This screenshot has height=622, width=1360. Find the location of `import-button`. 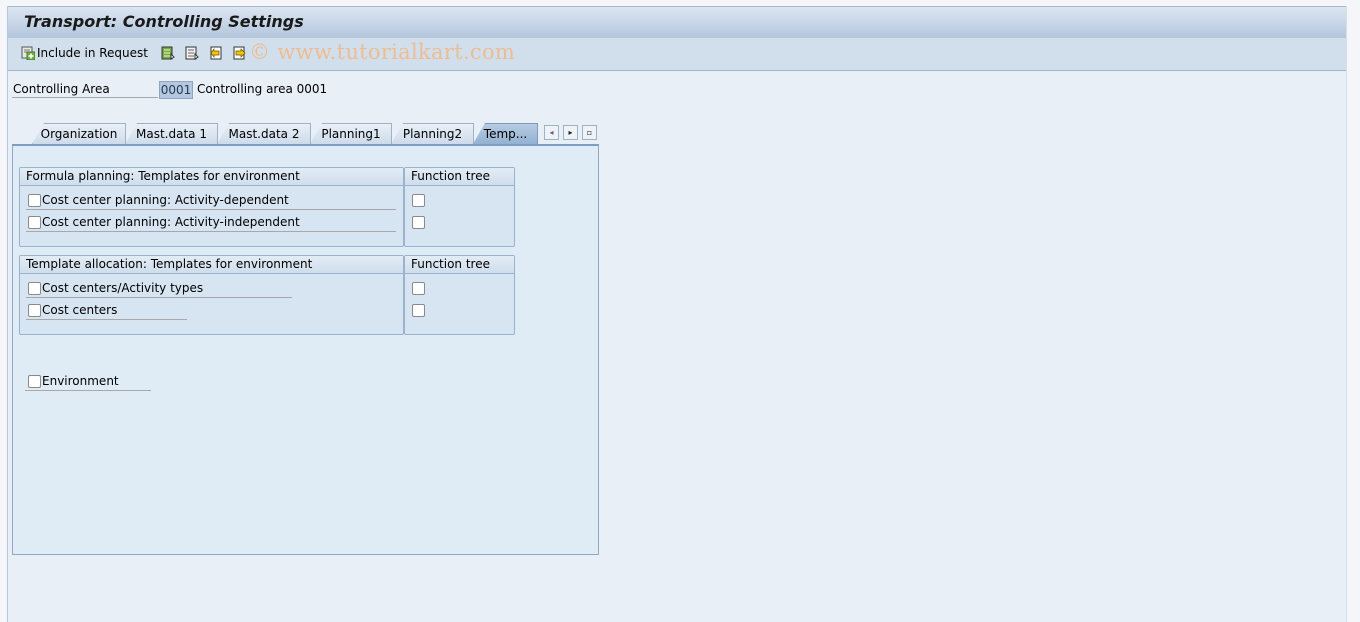

import-button is located at coordinates (216, 53).